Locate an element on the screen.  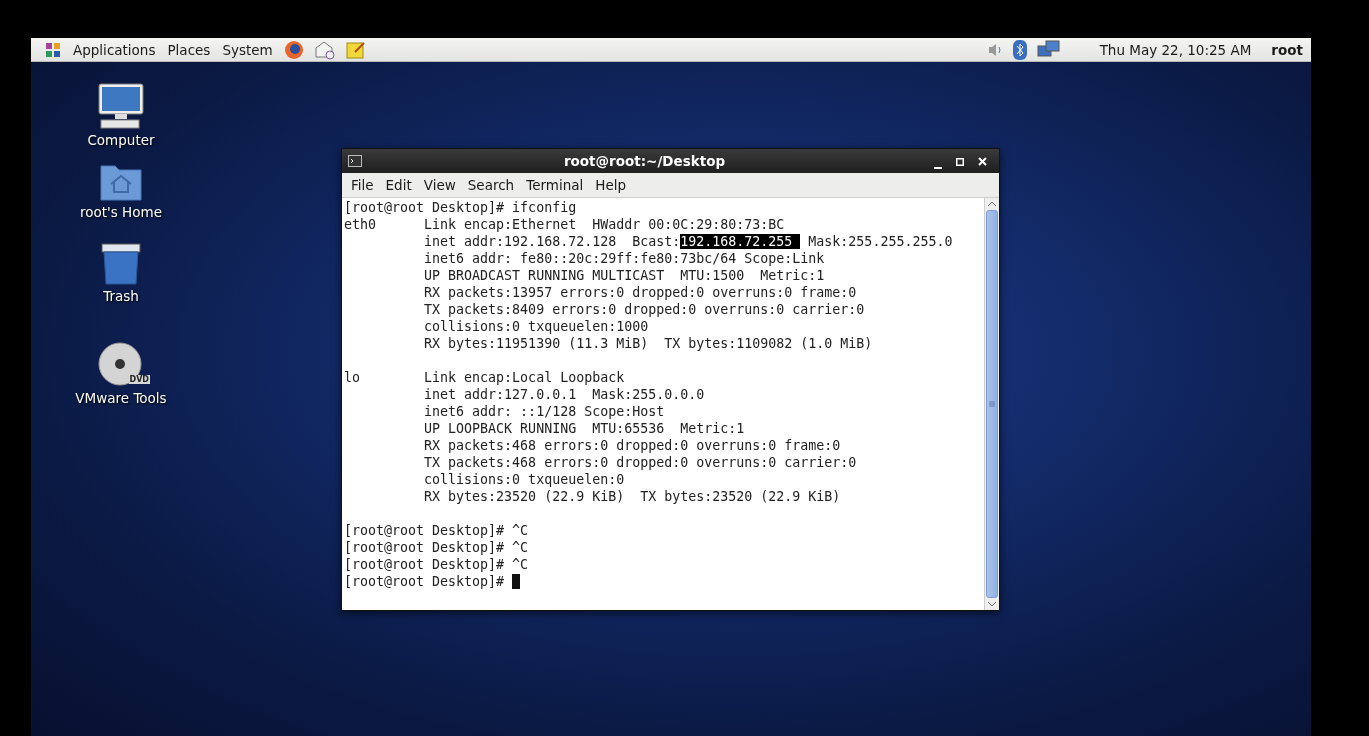
desktop-icon-label: Computer is located at coordinates (121, 140).